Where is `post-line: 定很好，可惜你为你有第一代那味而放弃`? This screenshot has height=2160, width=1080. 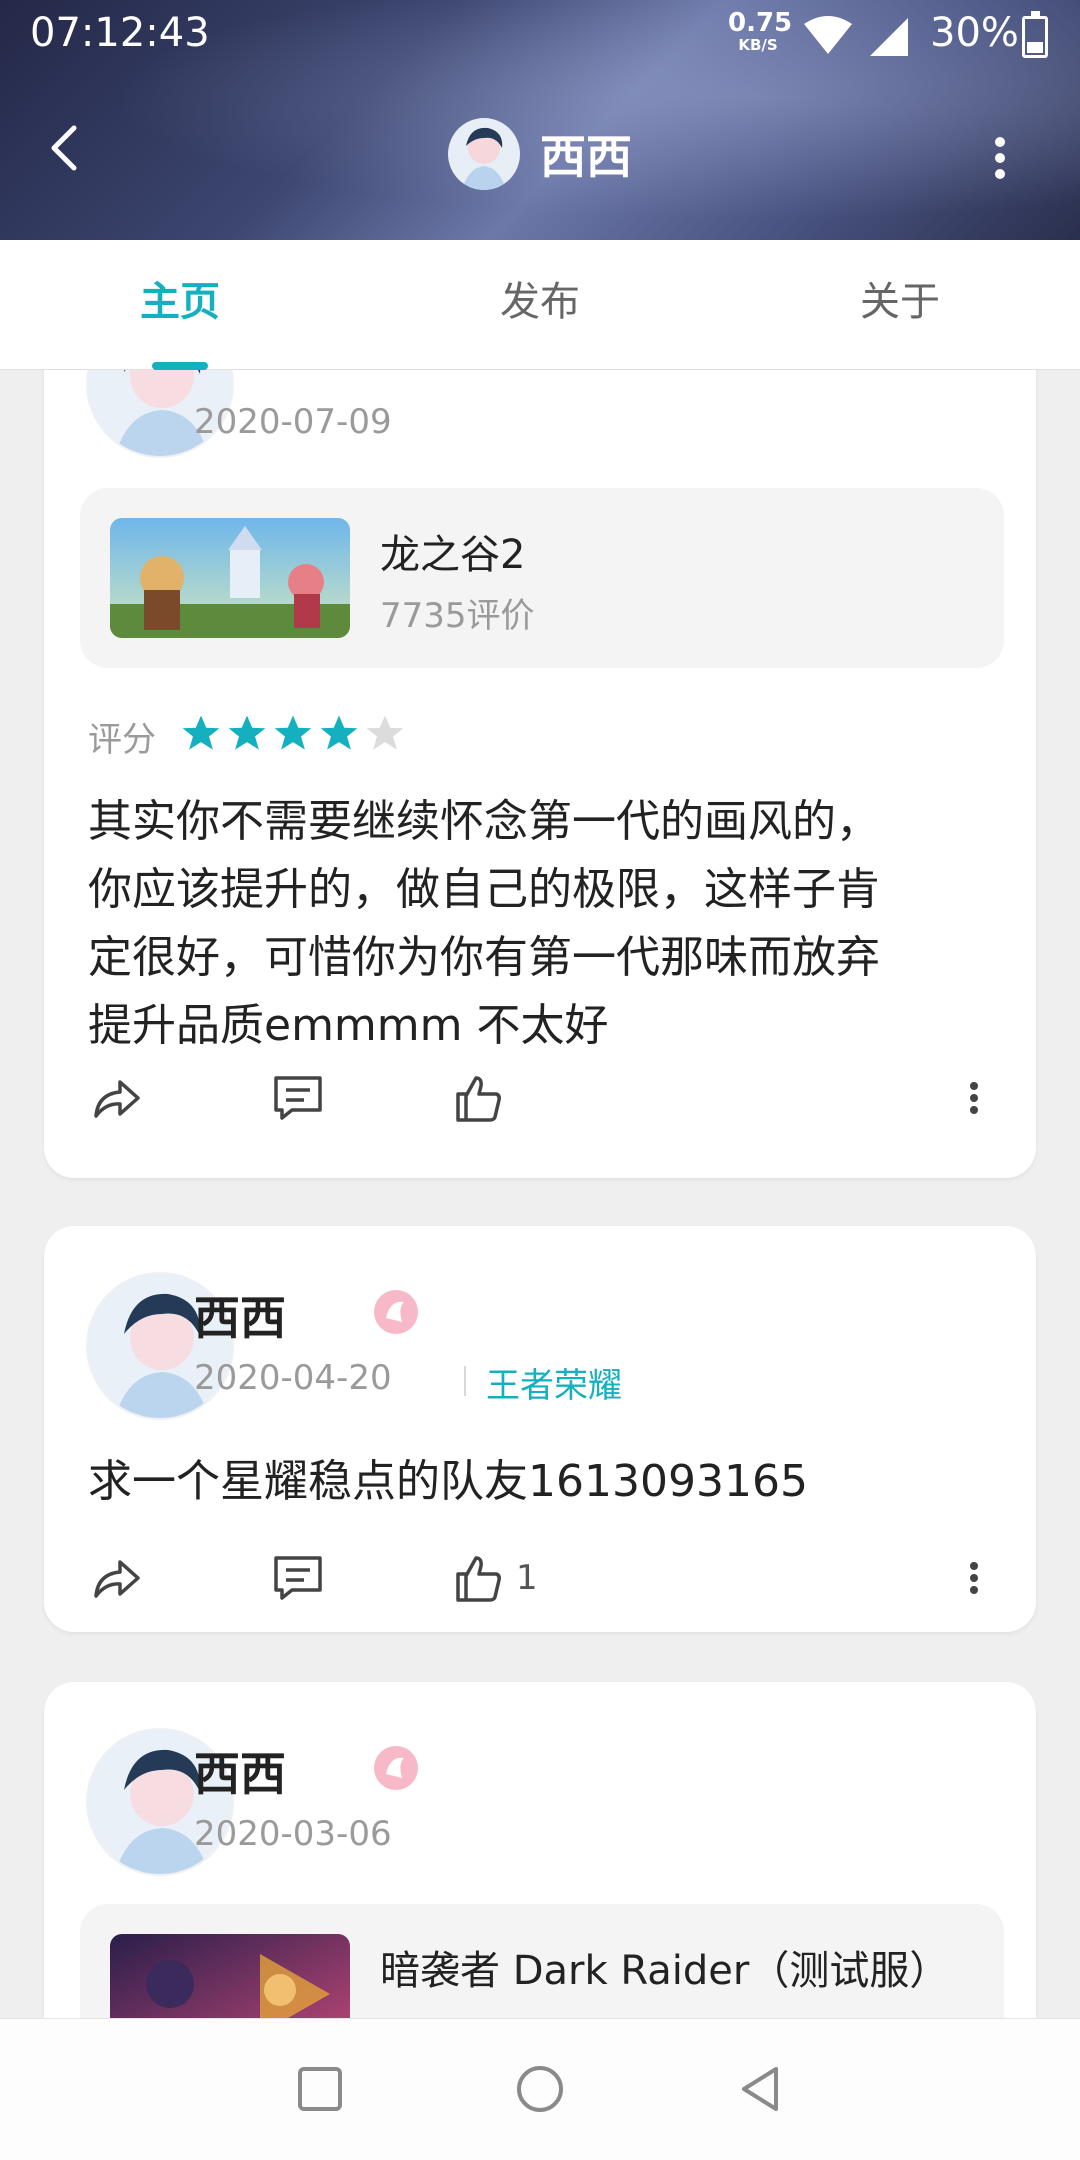
post-line: 定很好，可惜你为你有第一代那味而放弃 is located at coordinates (484, 957).